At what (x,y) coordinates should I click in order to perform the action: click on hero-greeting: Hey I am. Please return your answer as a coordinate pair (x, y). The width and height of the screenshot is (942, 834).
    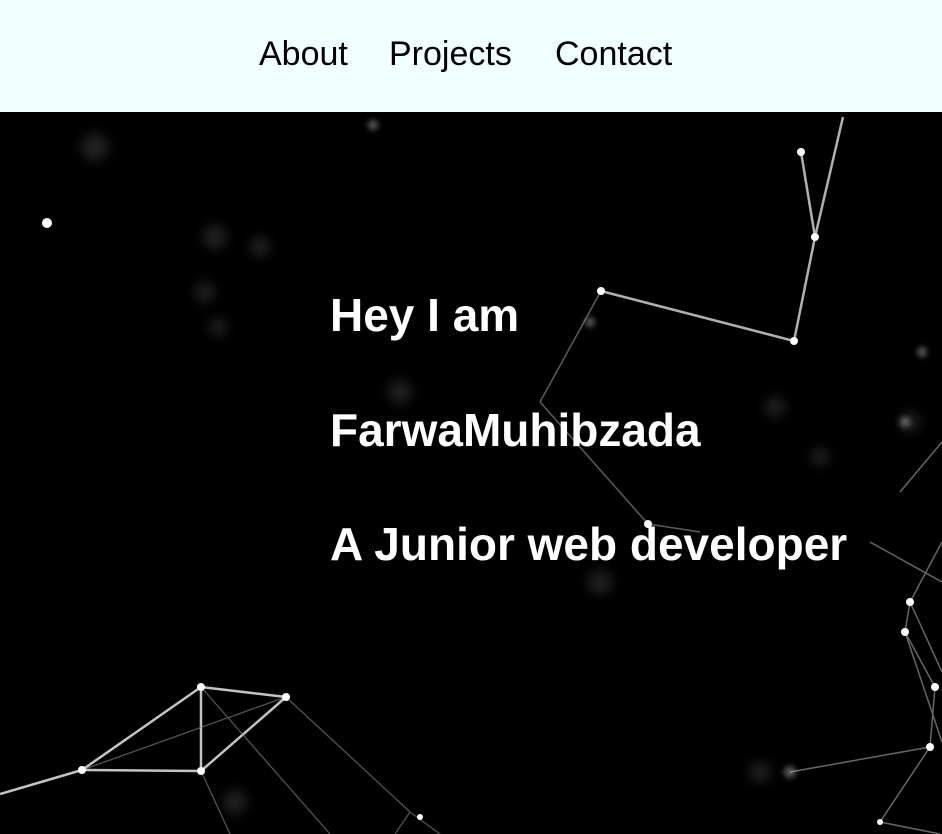
    Looking at the image, I should click on (425, 315).